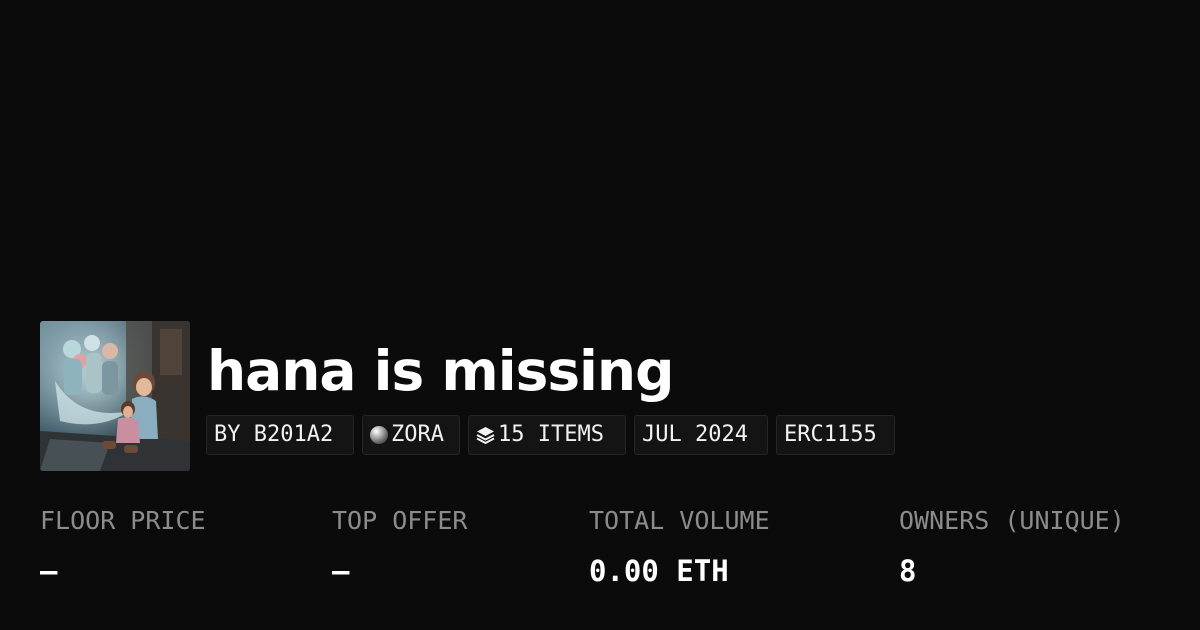  What do you see at coordinates (679, 520) in the screenshot?
I see `total-volume-label: TOTAL VOLUME` at bounding box center [679, 520].